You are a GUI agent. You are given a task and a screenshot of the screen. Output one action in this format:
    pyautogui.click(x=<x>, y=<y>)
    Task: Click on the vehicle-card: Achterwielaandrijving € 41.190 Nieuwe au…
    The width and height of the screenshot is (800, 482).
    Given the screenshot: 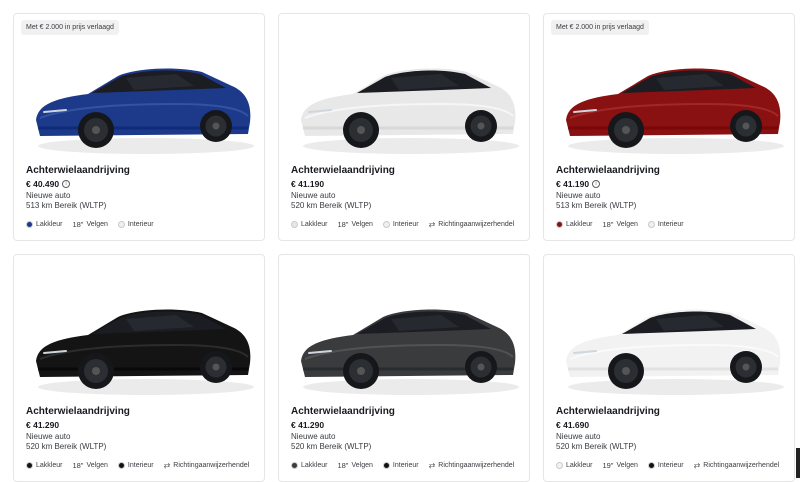 What is the action you would take?
    pyautogui.click(x=404, y=127)
    